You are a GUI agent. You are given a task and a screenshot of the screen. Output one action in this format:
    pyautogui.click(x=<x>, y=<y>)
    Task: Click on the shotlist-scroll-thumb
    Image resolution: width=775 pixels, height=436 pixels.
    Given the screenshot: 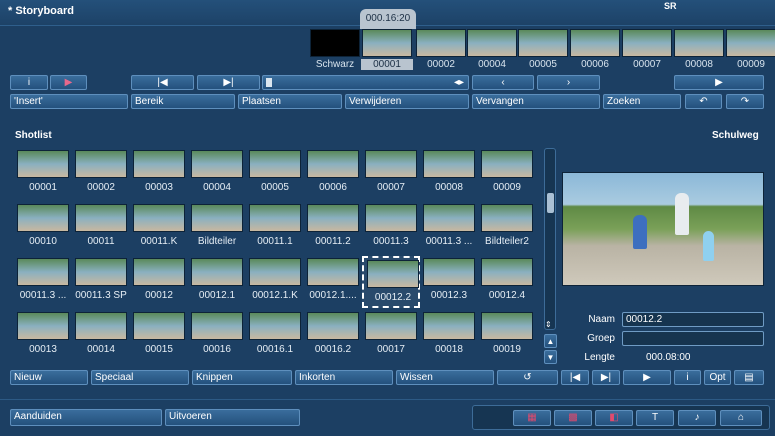 What is the action you would take?
    pyautogui.click(x=550, y=203)
    